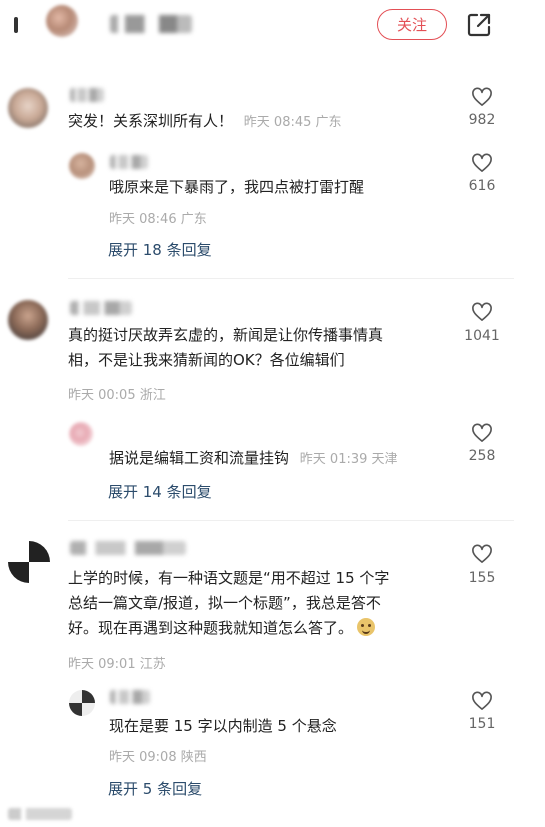 This screenshot has width=545, height=827. Describe the element at coordinates (158, 219) in the screenshot. I see `reply-meta: 昨天 08:46 广东` at that location.